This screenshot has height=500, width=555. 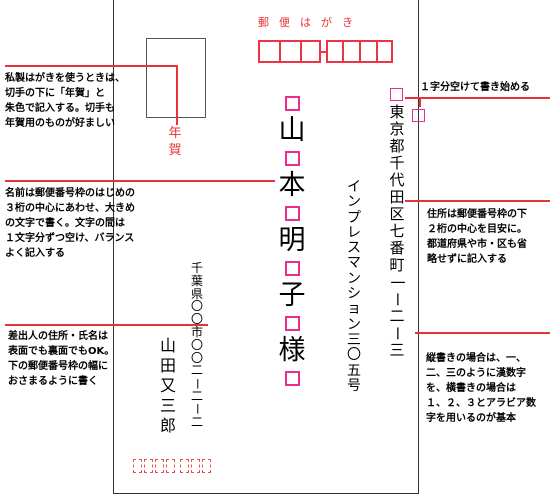 What do you see at coordinates (477, 201) in the screenshot?
I see `address-note-line` at bounding box center [477, 201].